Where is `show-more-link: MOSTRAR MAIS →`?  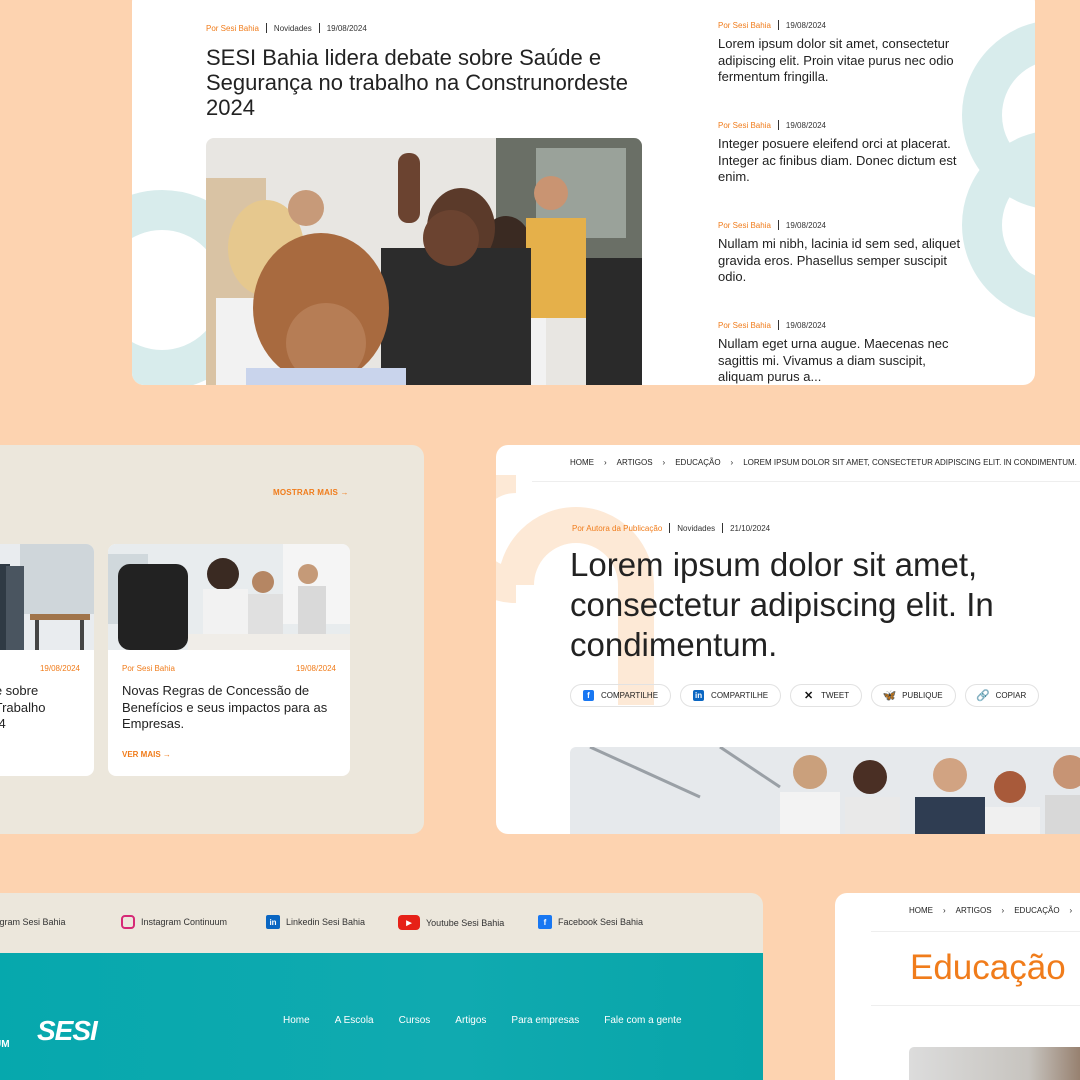 show-more-link: MOSTRAR MAIS → is located at coordinates (311, 492).